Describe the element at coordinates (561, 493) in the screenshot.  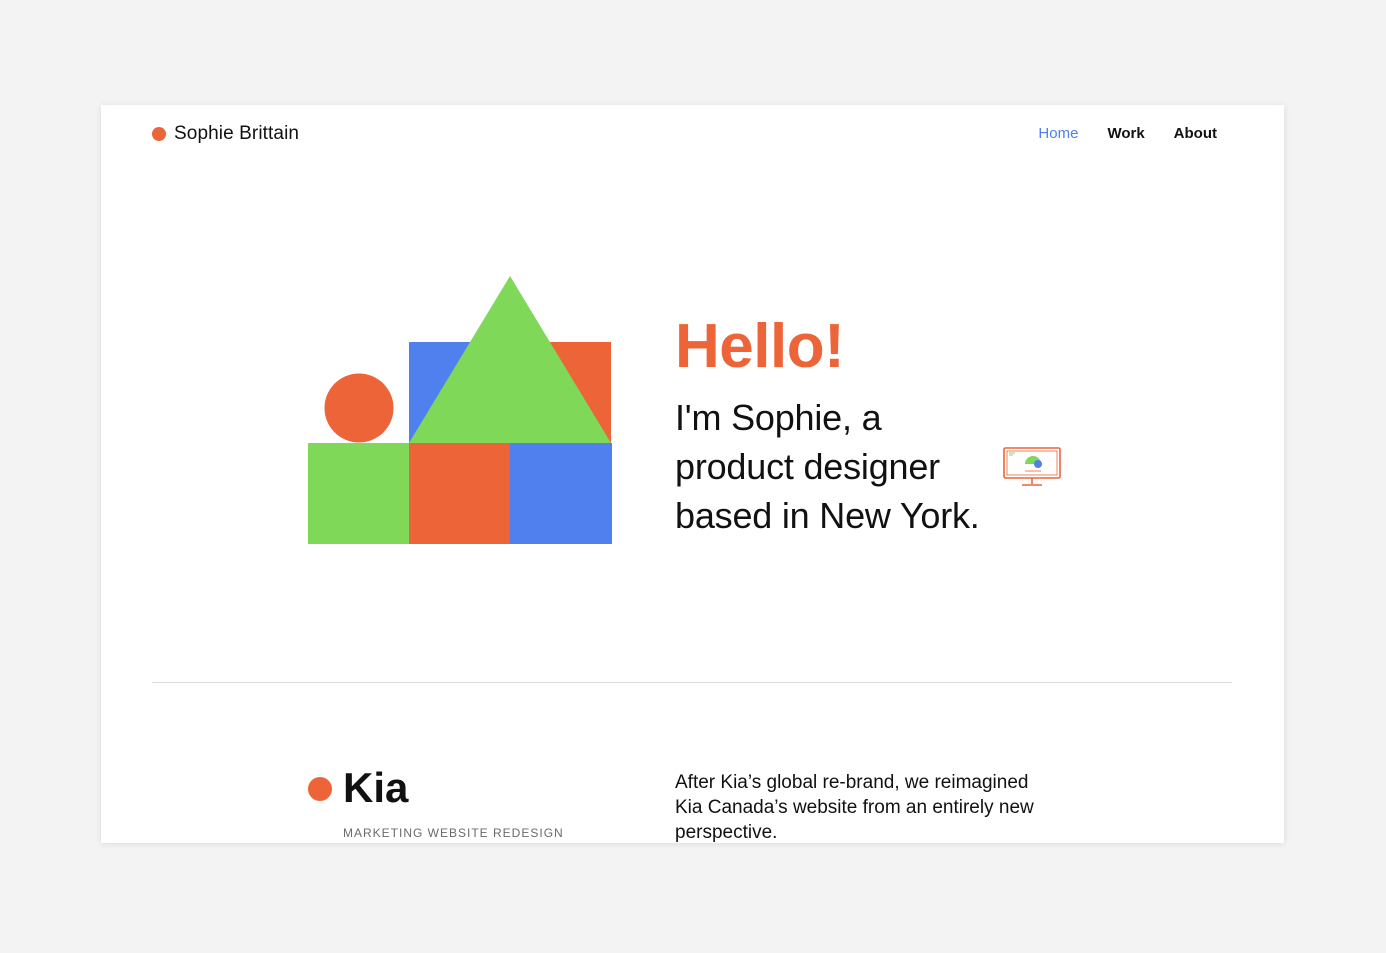
I see `blue-block-shape` at that location.